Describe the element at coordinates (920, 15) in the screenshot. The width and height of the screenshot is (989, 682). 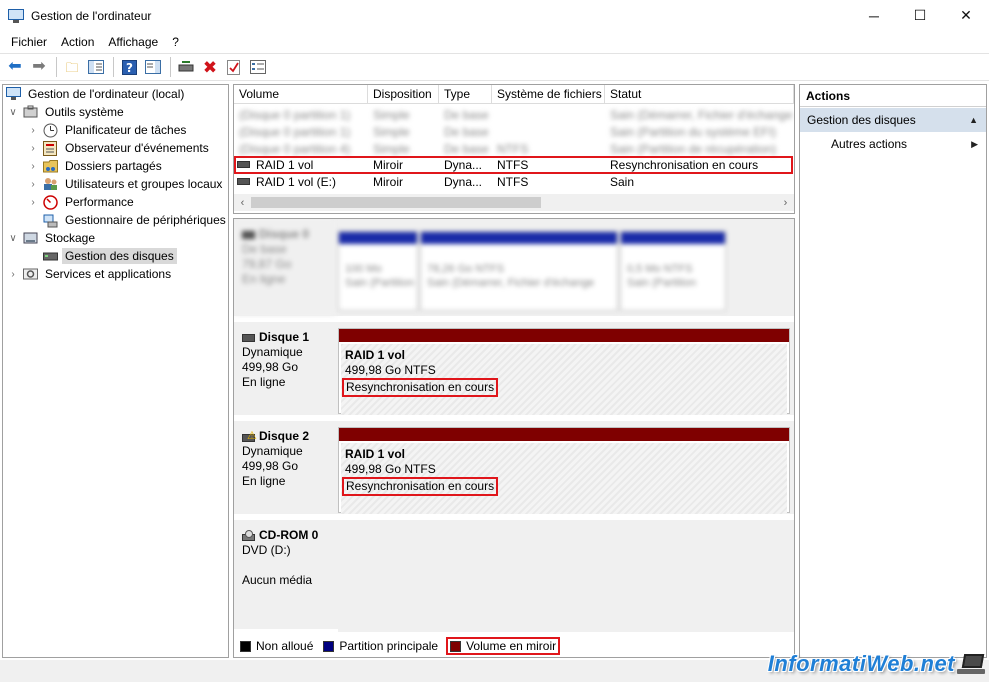
I see `maximize-button: ☐` at that location.